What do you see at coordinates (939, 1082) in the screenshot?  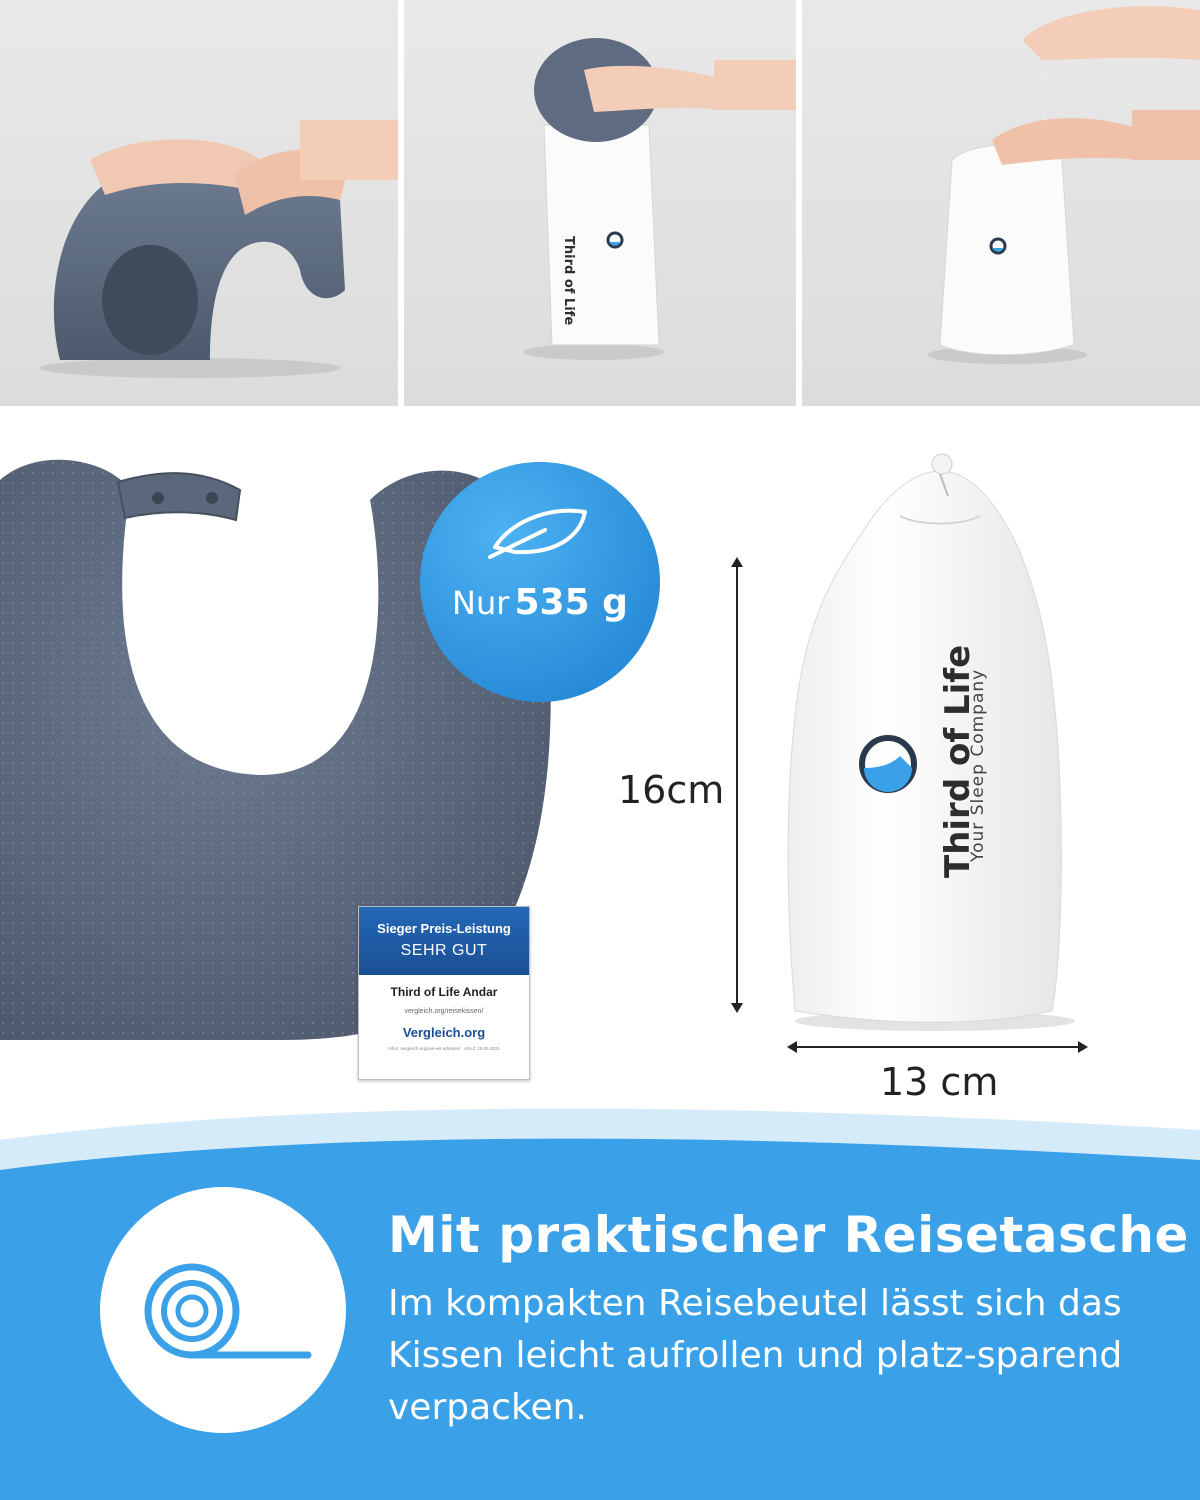 I see `width-label: 13 cm` at bounding box center [939, 1082].